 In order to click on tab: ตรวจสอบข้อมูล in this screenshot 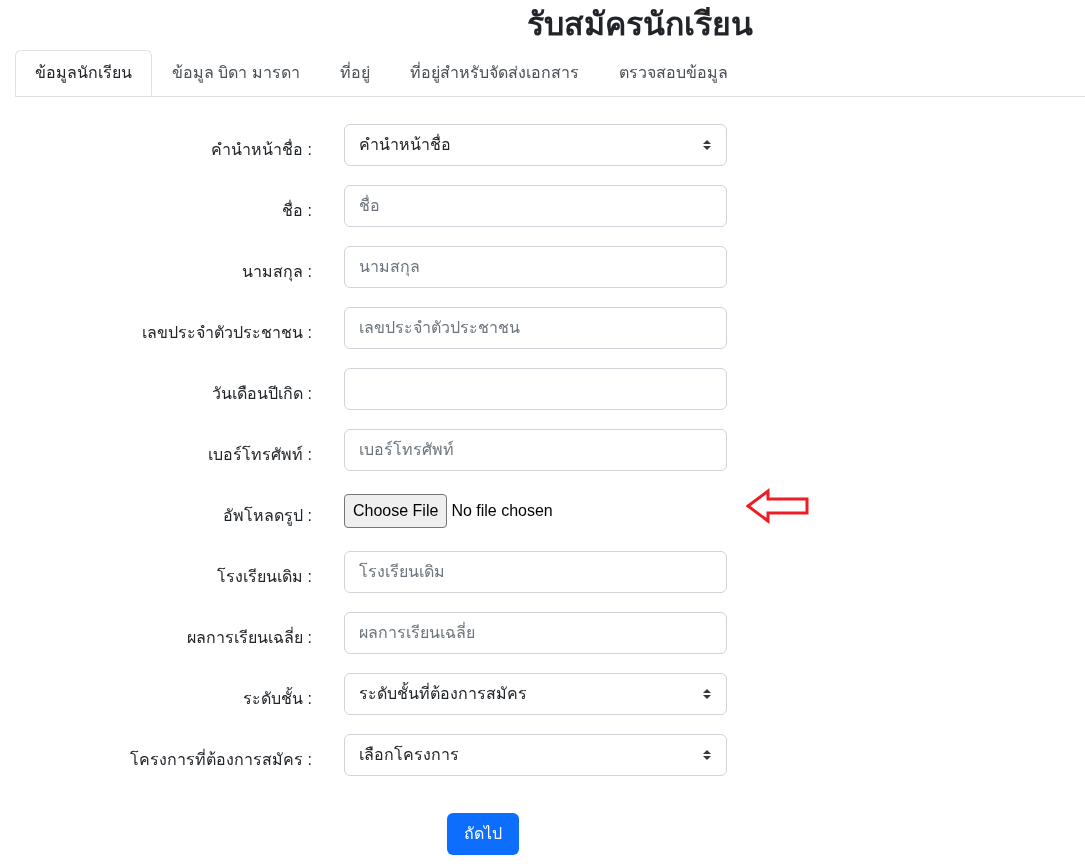, I will do `click(673, 73)`.